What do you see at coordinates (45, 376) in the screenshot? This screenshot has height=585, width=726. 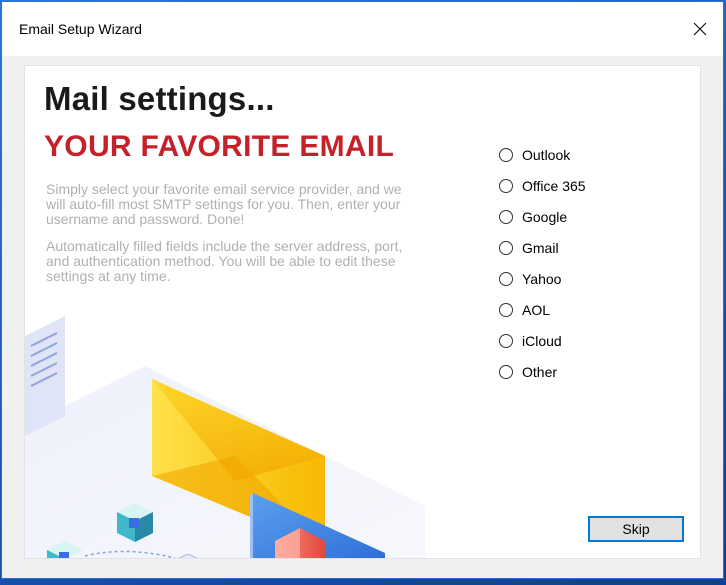 I see `document-icon` at bounding box center [45, 376].